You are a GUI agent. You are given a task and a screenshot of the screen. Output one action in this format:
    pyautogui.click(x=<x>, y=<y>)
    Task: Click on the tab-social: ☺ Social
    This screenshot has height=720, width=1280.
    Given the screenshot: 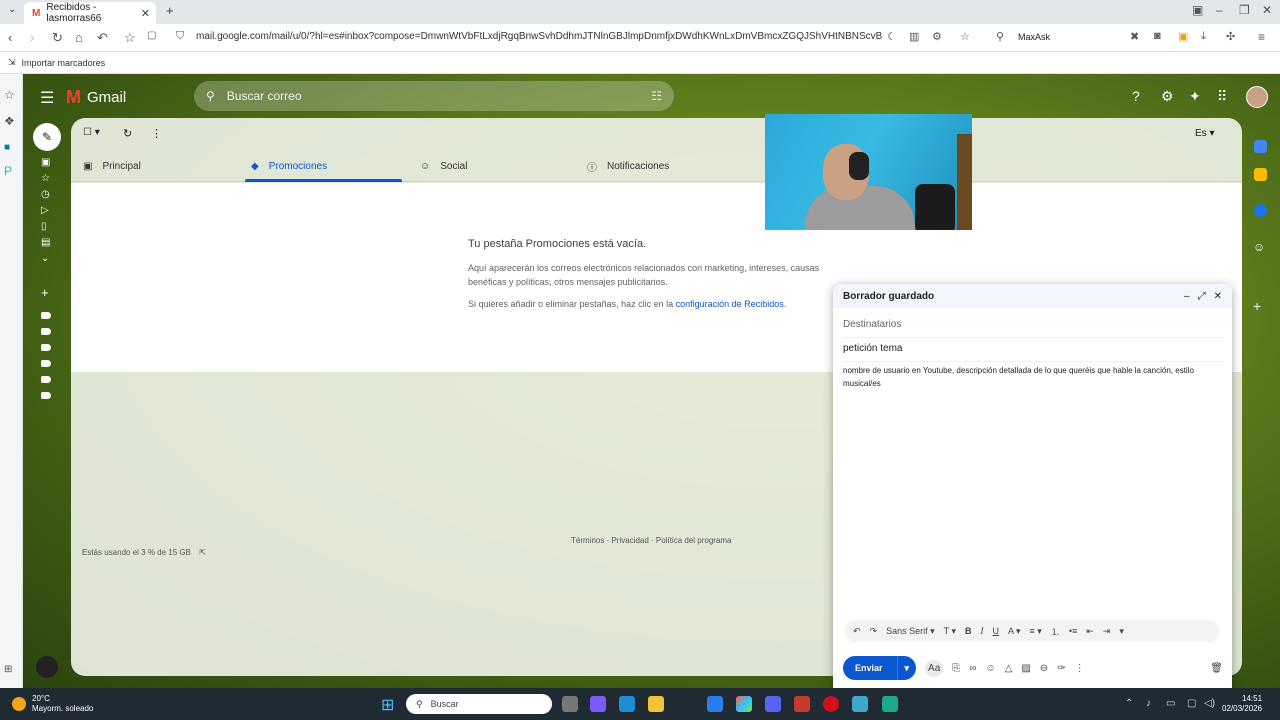 What is the action you would take?
    pyautogui.click(x=443, y=166)
    